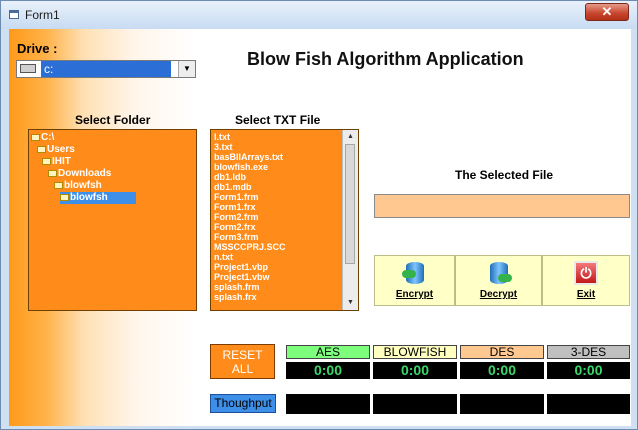  Describe the element at coordinates (235, 227) in the screenshot. I see `file-item: Form2.frx` at that location.